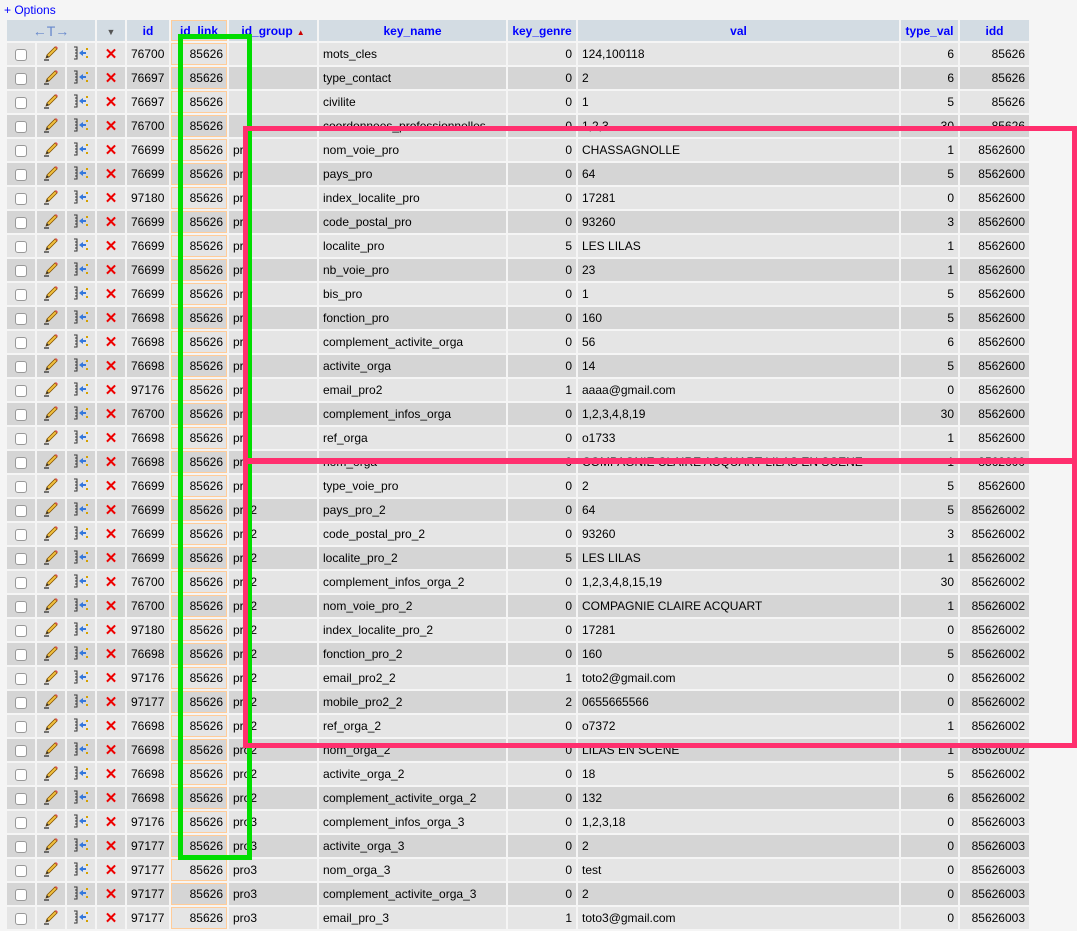 This screenshot has width=1077, height=931. What do you see at coordinates (994, 30) in the screenshot?
I see `col-header-idd: idd` at bounding box center [994, 30].